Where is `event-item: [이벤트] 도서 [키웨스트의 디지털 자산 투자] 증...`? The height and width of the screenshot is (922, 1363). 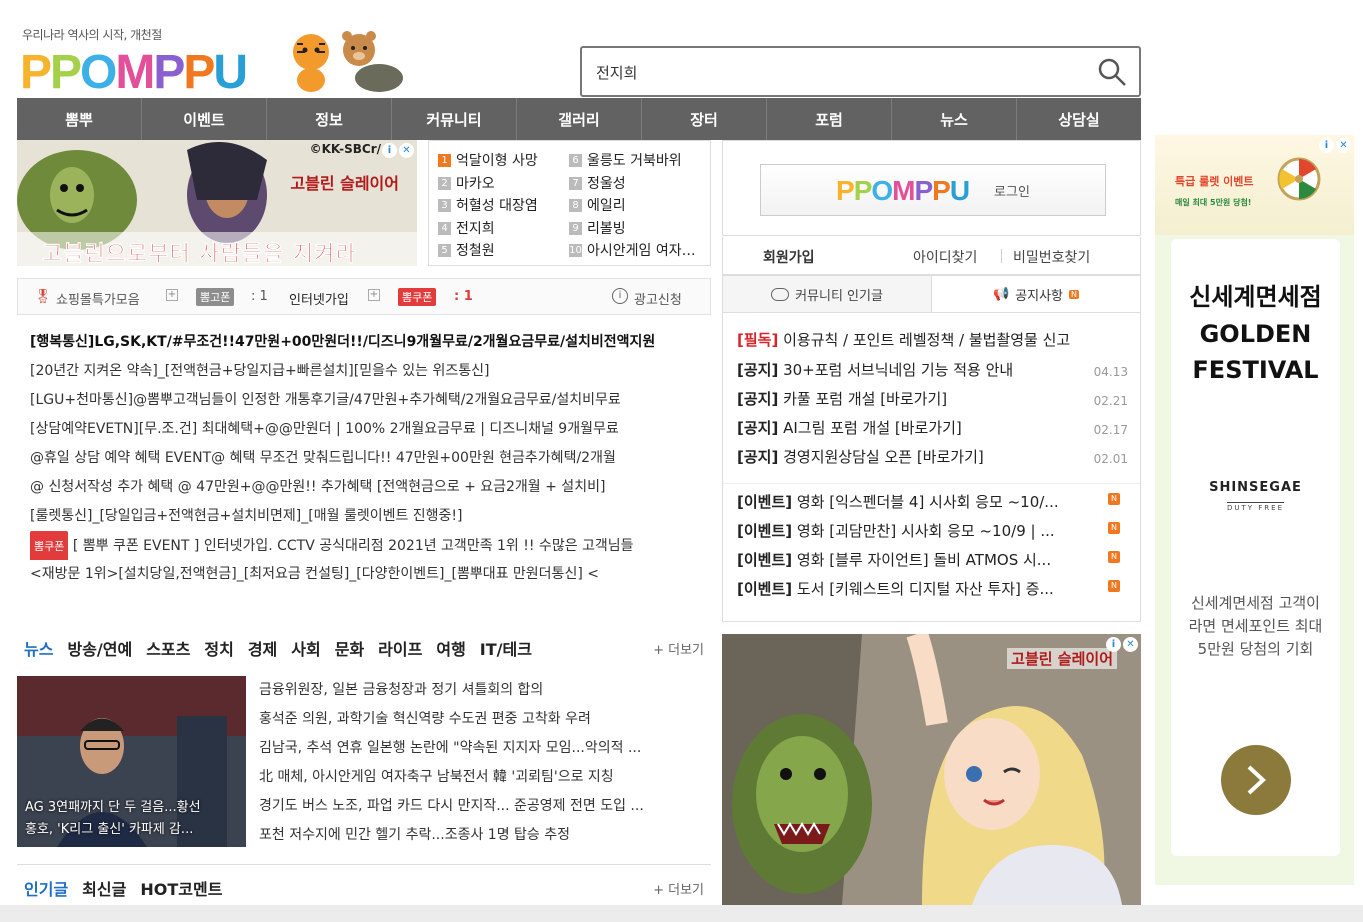
event-item: [이벤트] 도서 [키웨스트의 디지털 자산 투자] 증... is located at coordinates (922, 589).